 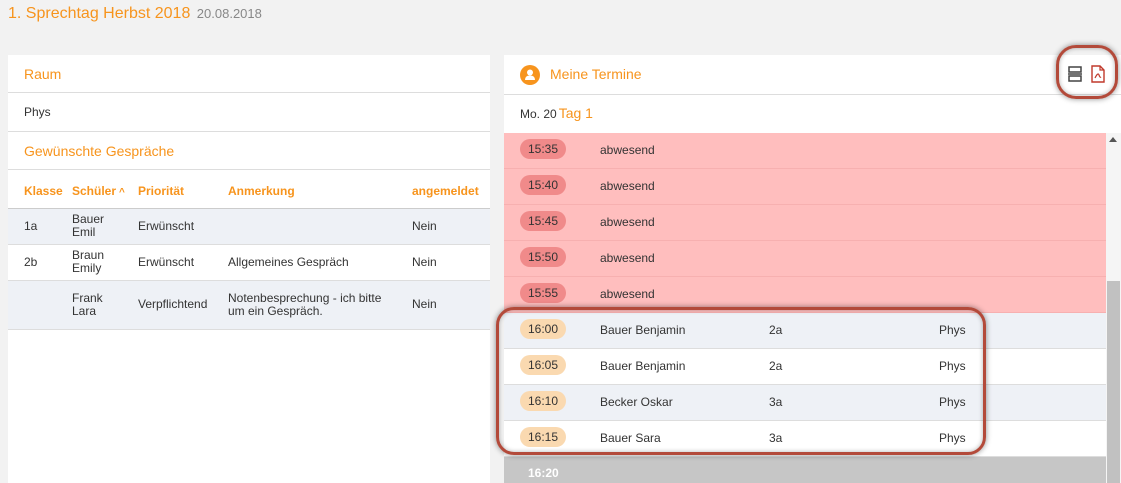 I want to click on time-pill: 15:50, so click(x=543, y=257).